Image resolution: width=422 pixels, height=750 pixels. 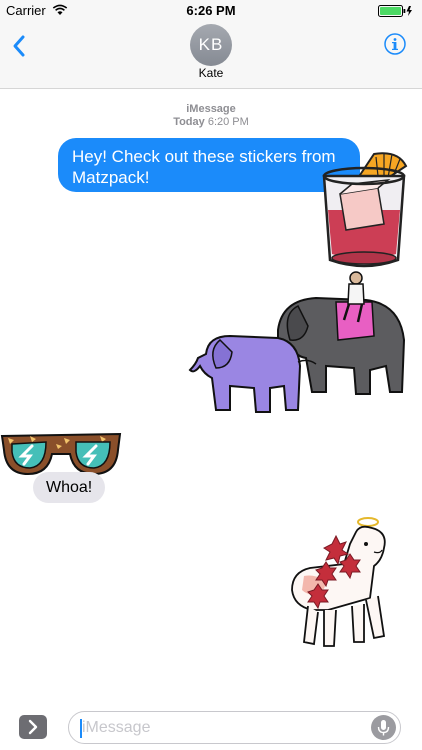 I want to click on status-bar: Carrier 6:26 PM, so click(x=211, y=11).